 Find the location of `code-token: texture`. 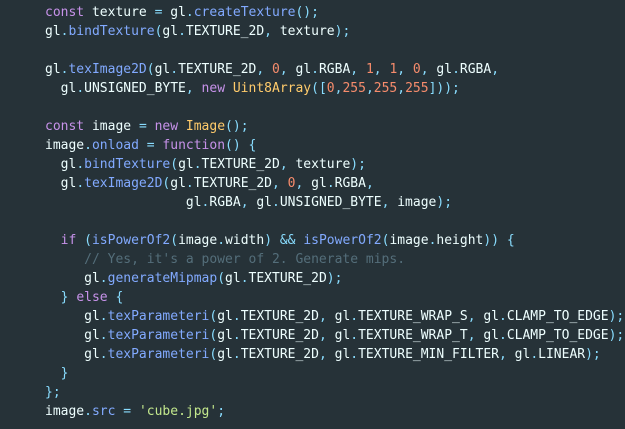

code-token: texture is located at coordinates (319, 164).